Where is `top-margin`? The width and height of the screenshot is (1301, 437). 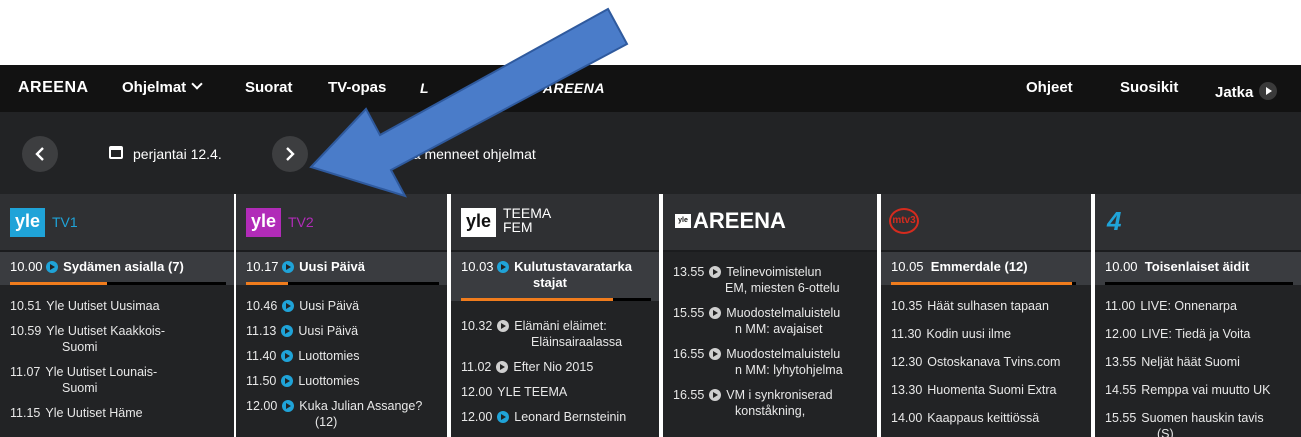 top-margin is located at coordinates (650, 32).